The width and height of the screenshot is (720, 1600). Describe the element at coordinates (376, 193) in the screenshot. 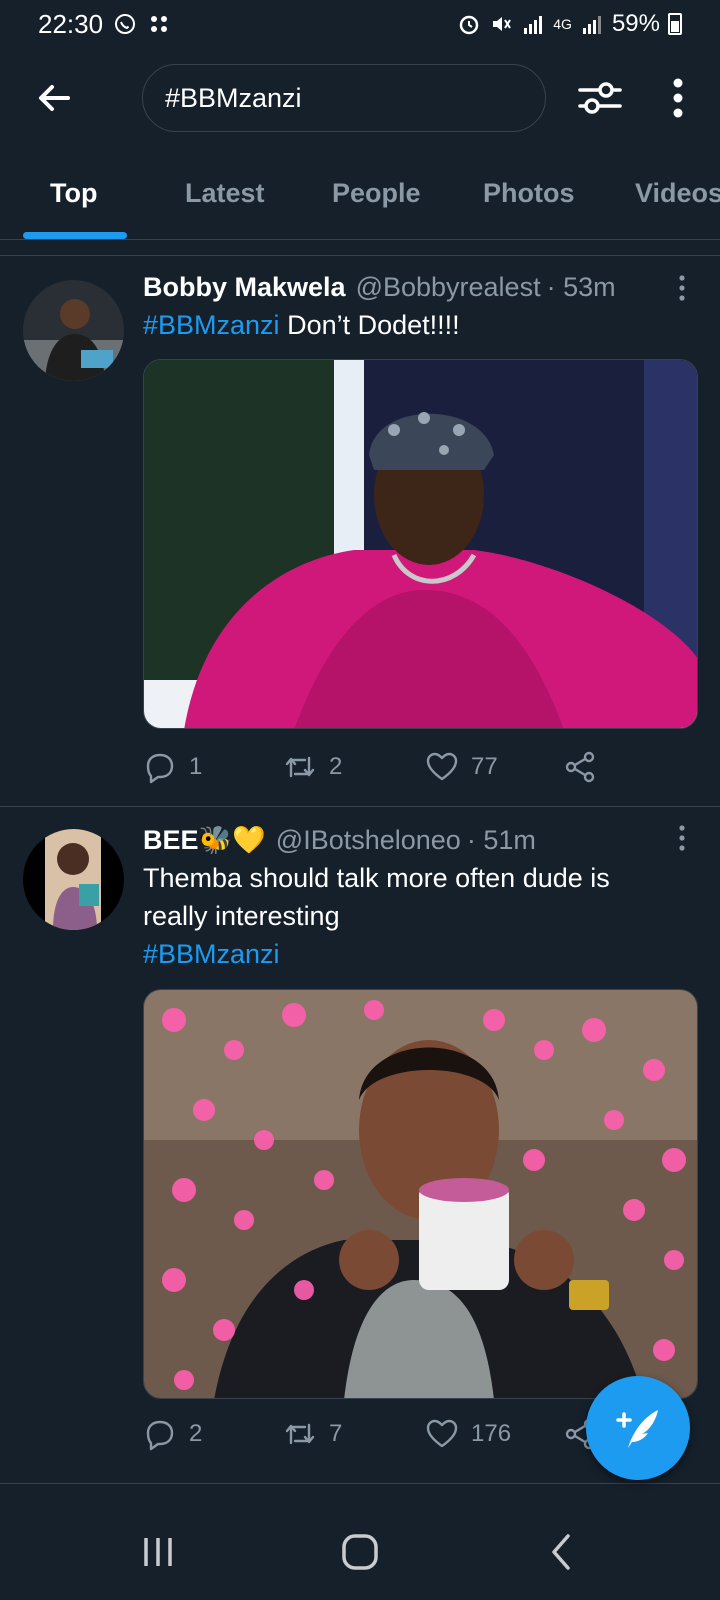

I see `tab-people: People` at that location.